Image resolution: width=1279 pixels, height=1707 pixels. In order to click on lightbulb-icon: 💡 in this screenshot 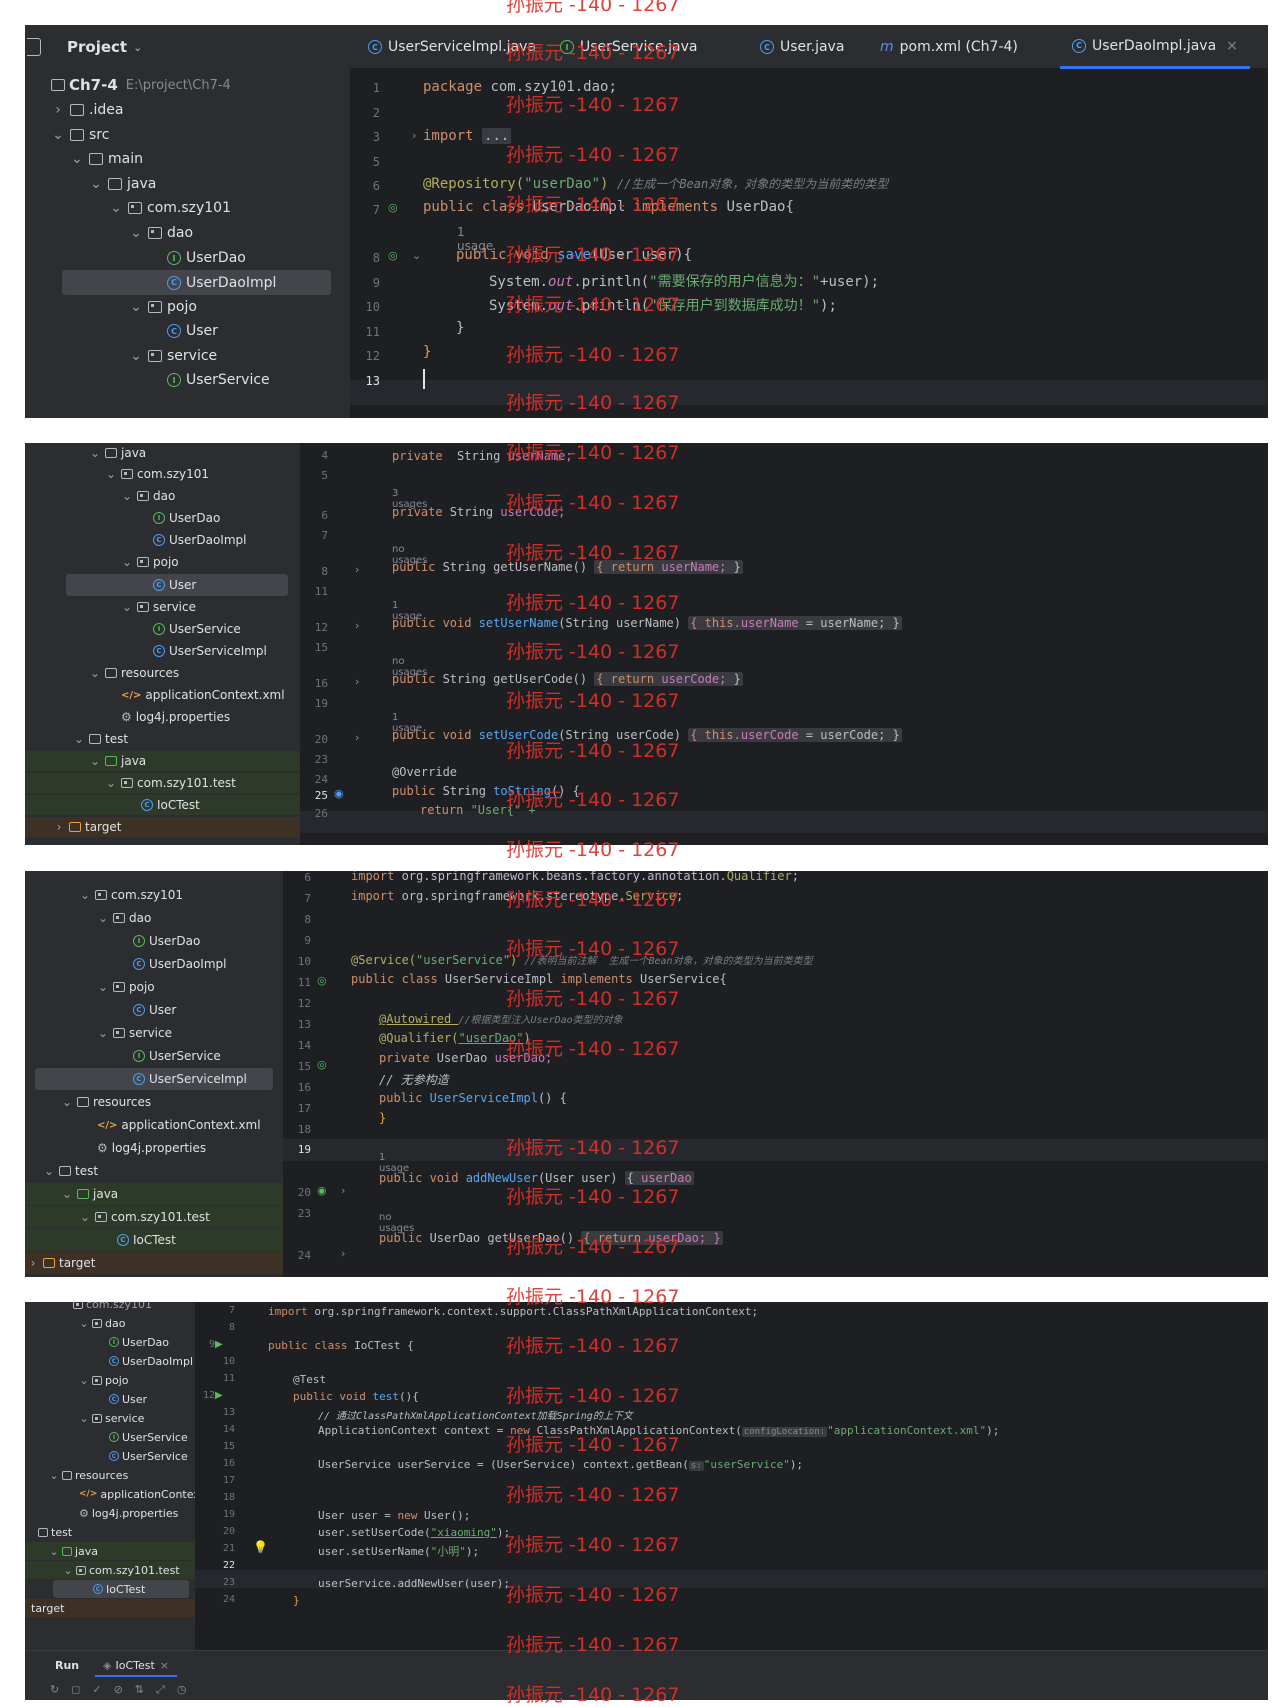, I will do `click(260, 1547)`.